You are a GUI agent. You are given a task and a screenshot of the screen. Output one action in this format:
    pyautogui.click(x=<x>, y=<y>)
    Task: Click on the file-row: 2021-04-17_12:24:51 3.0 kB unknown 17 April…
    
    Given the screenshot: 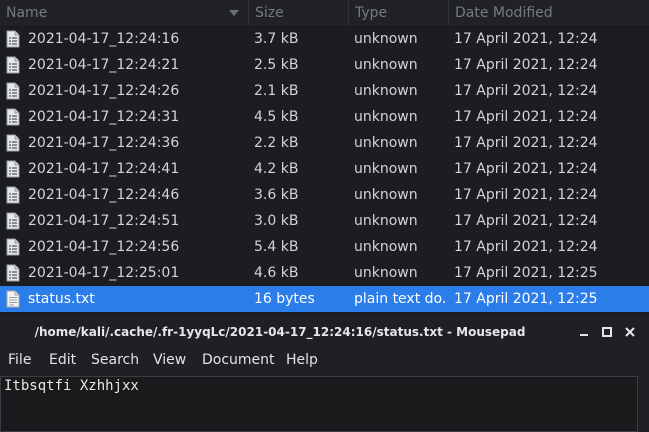 What is the action you would take?
    pyautogui.click(x=324, y=221)
    